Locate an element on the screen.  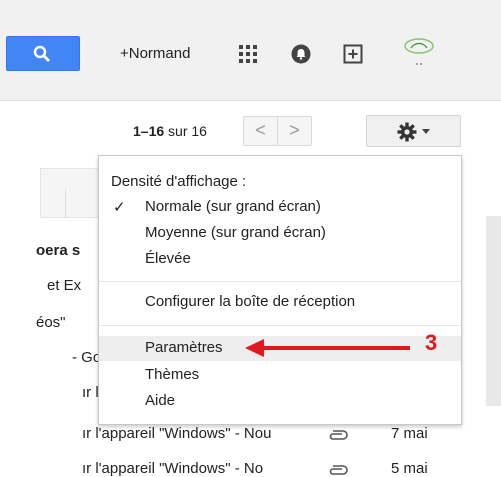
gear-icon is located at coordinates (407, 132).